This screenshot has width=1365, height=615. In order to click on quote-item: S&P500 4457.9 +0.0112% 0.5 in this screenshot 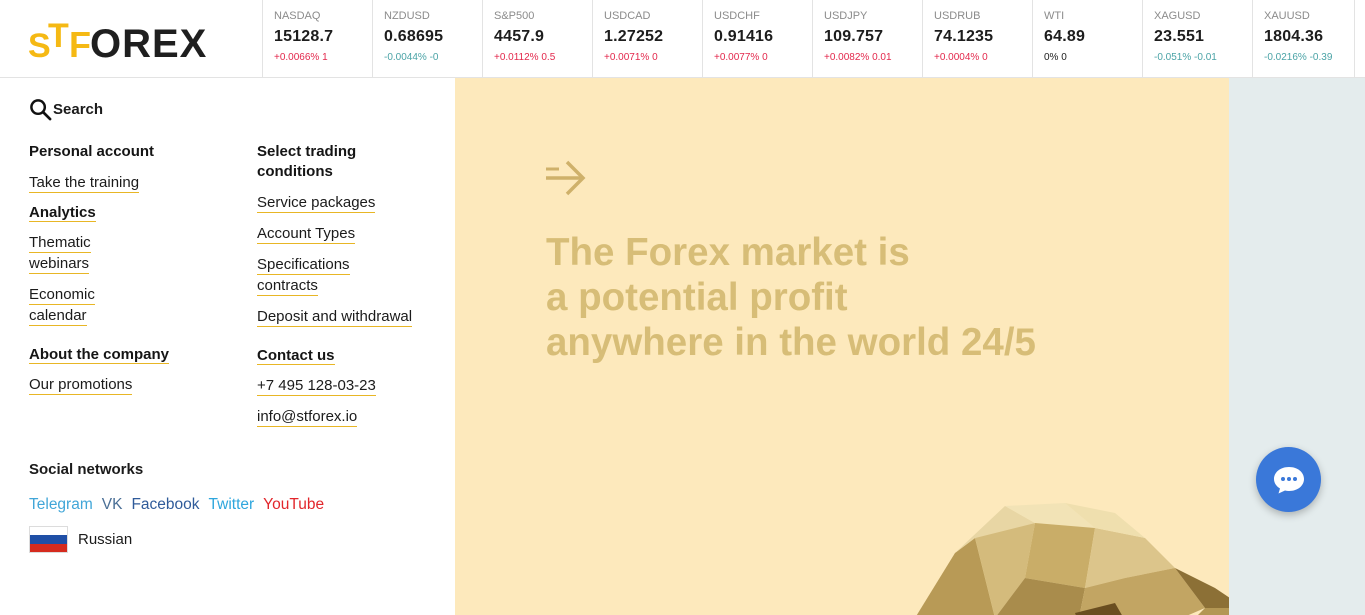, I will do `click(537, 38)`.